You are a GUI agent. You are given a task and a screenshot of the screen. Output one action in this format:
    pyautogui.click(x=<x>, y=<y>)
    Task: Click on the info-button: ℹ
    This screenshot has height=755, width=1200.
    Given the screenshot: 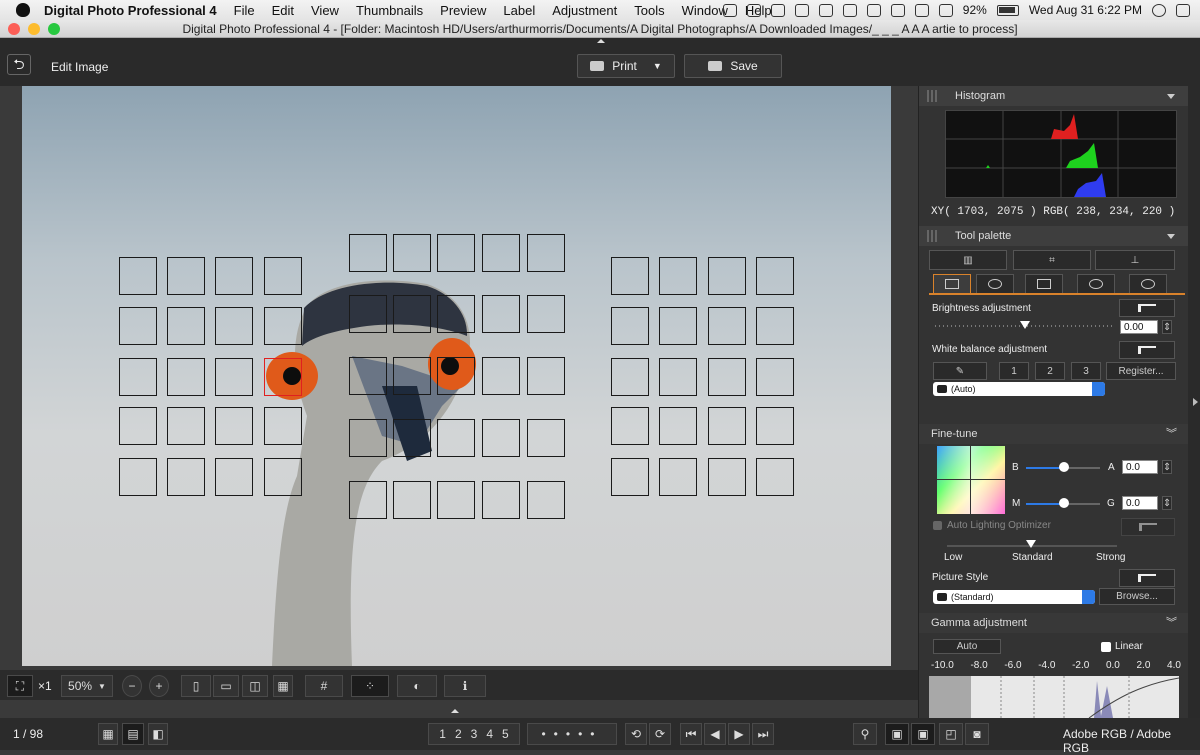 What is the action you would take?
    pyautogui.click(x=465, y=686)
    